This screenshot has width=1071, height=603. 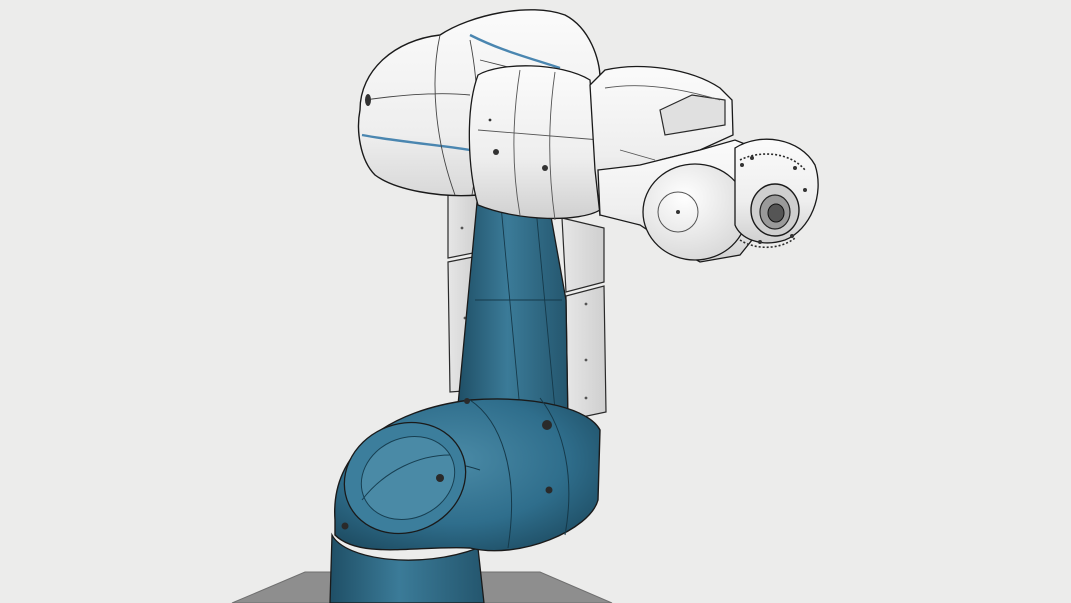 I want to click on wrist-cylinder, so click(x=534, y=142).